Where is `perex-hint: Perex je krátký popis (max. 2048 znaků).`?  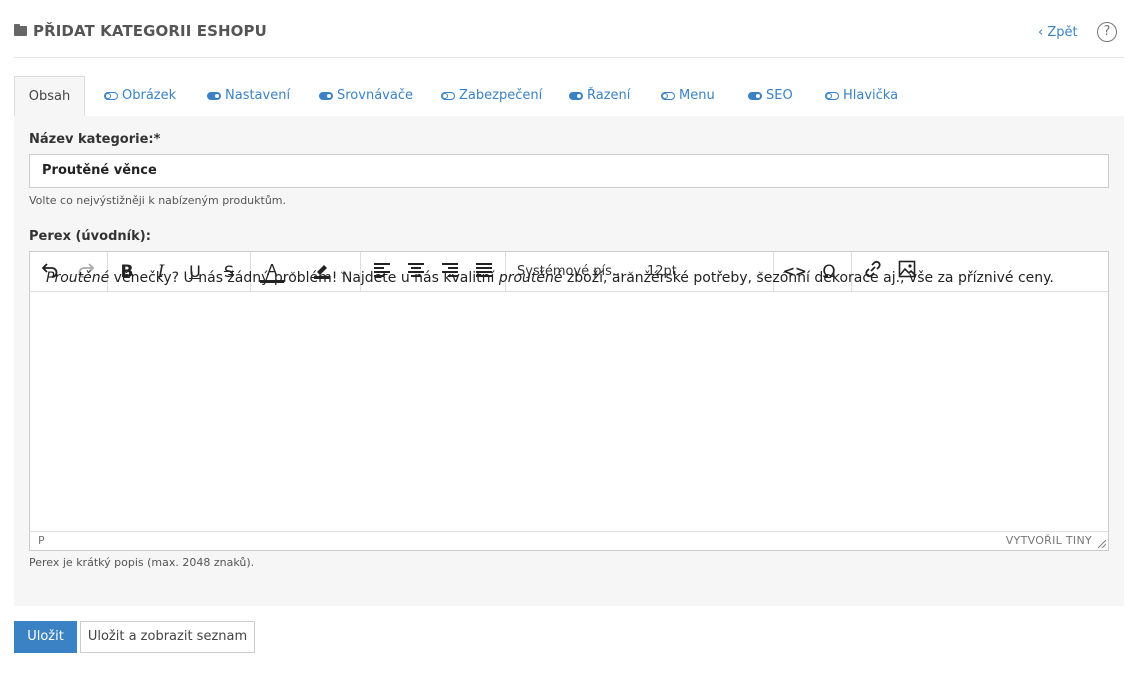 perex-hint: Perex je krátký popis (max. 2048 znaků). is located at coordinates (142, 562).